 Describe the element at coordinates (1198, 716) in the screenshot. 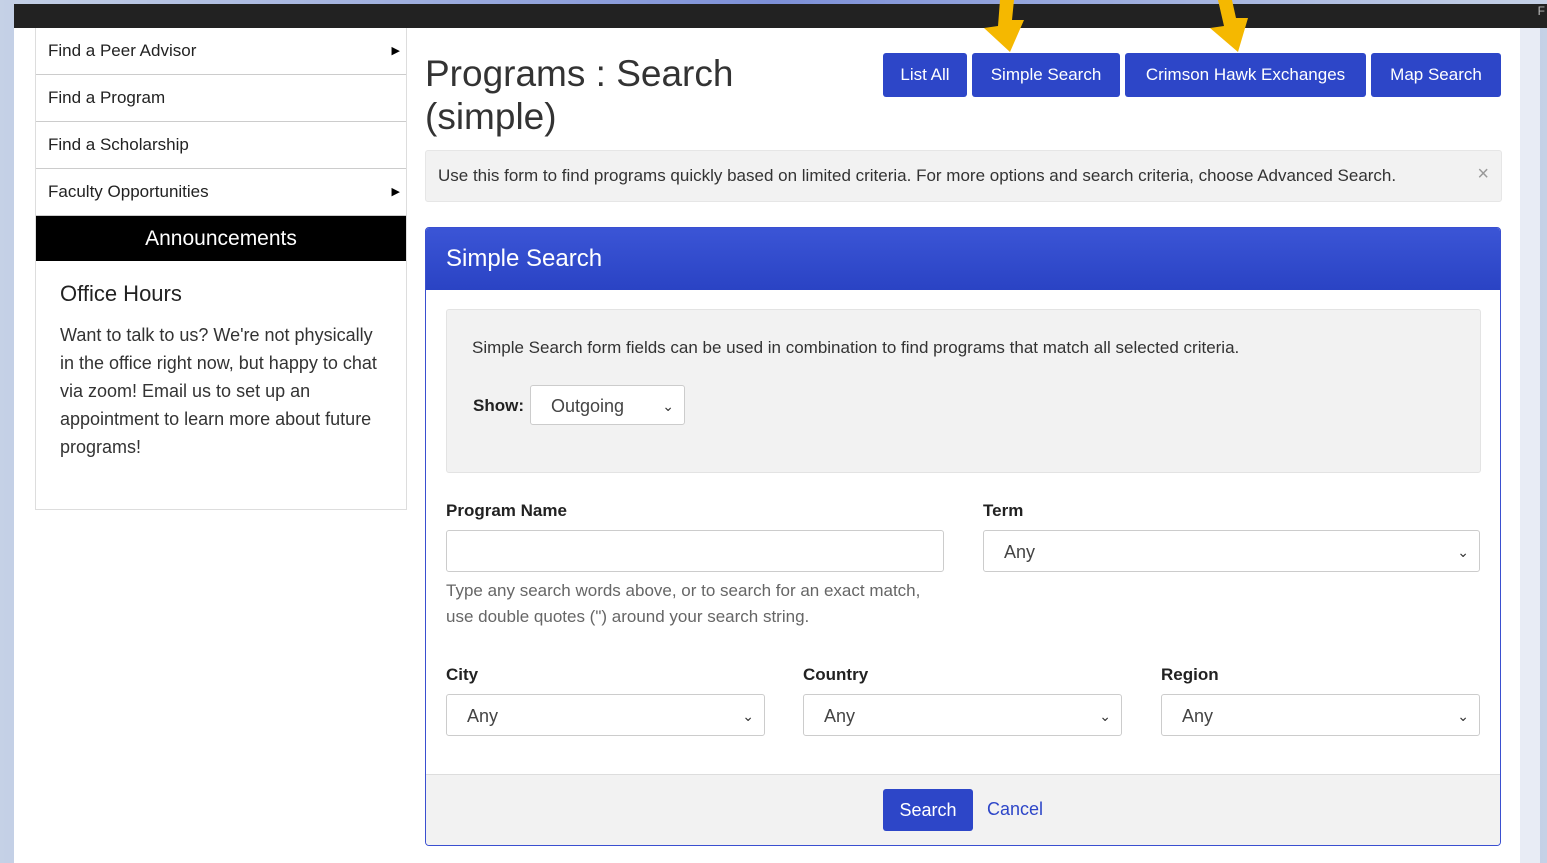

I see `region-select-value: Any` at that location.